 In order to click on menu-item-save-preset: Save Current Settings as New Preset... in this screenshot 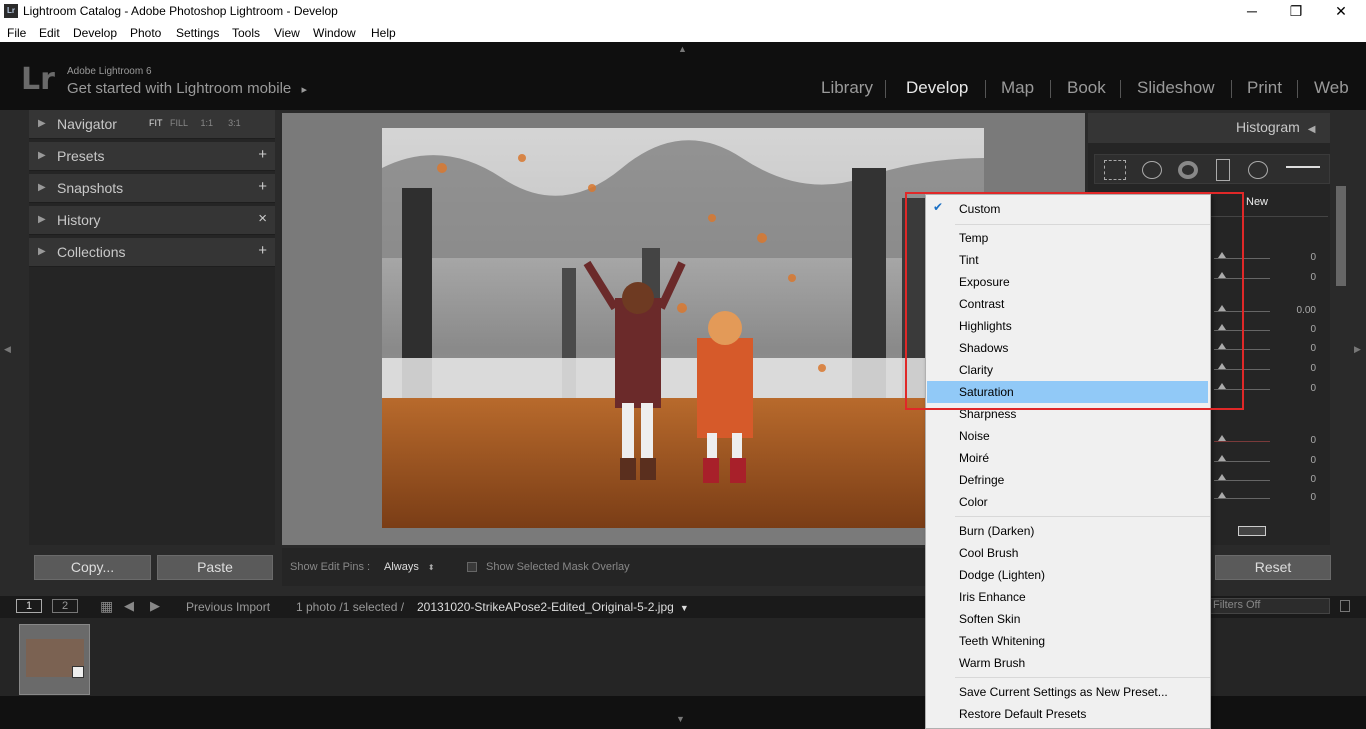, I will do `click(1063, 692)`.